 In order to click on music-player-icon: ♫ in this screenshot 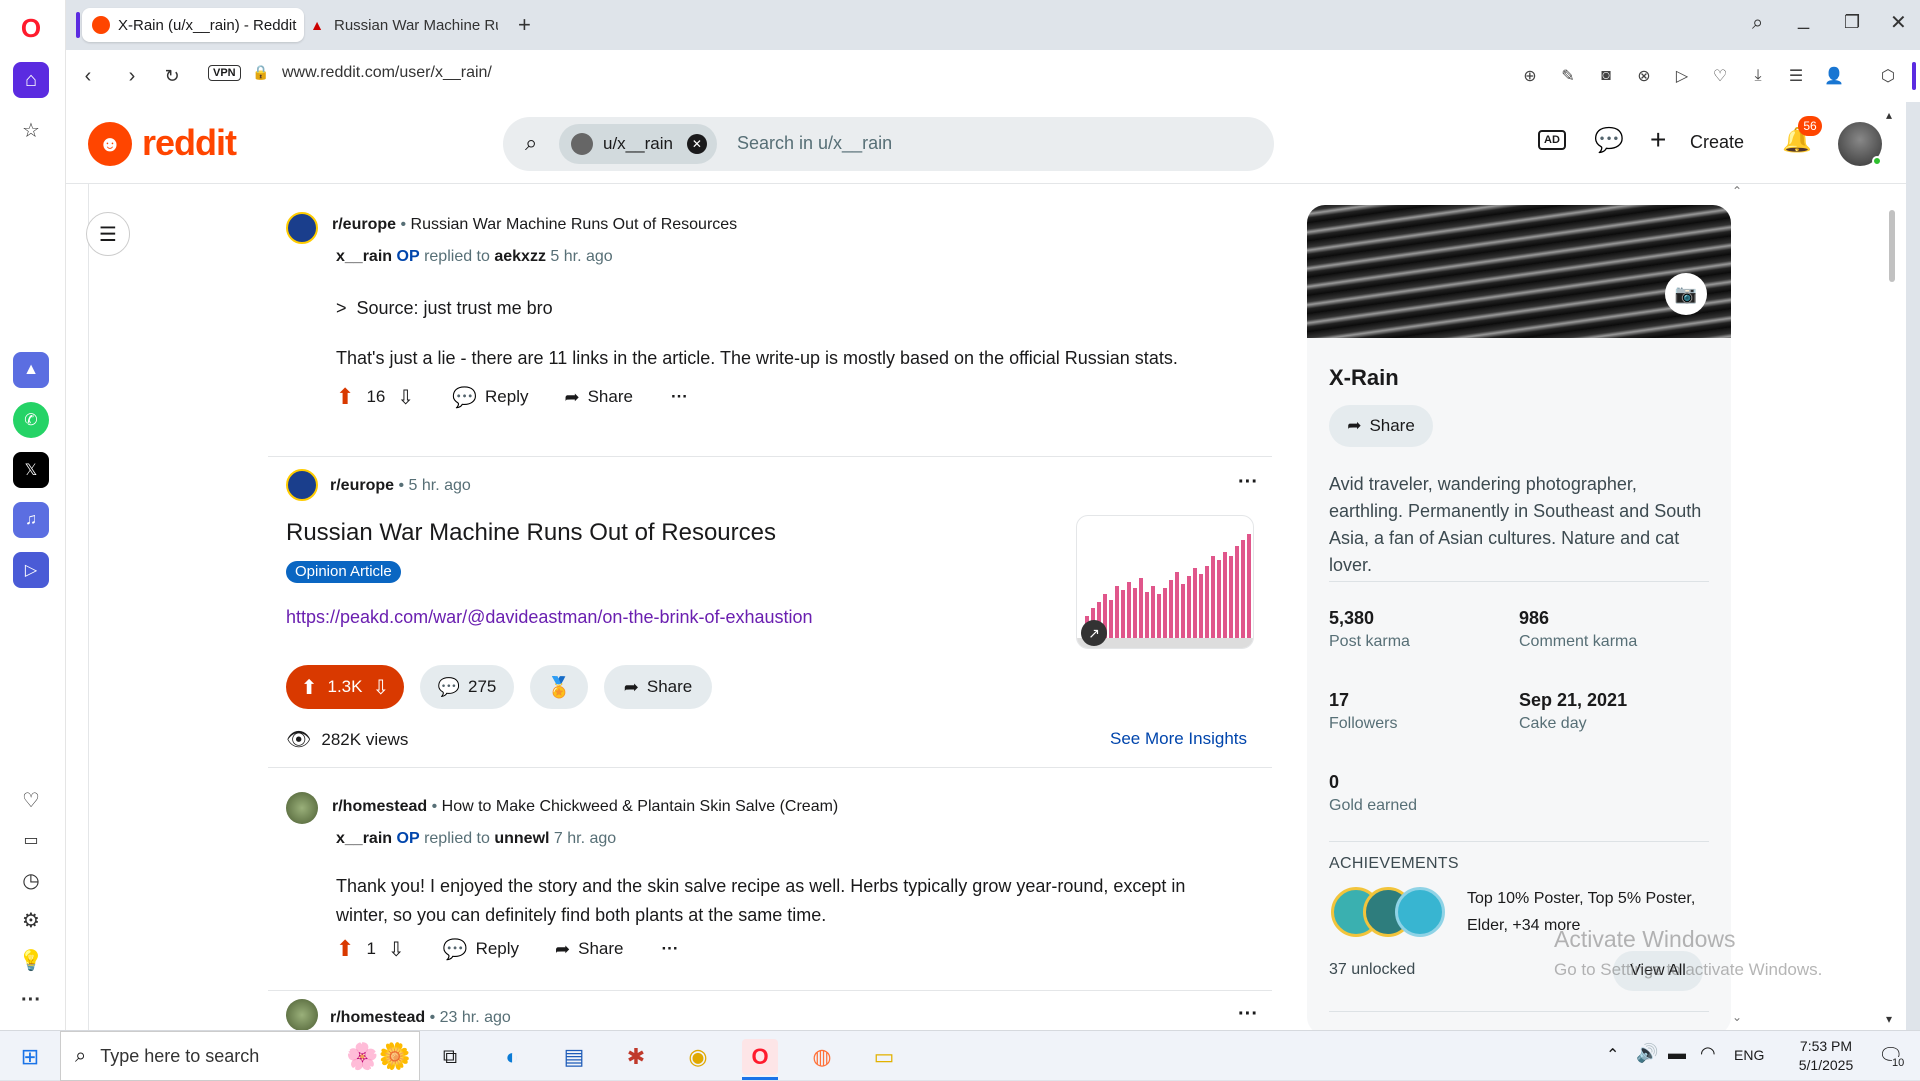, I will do `click(31, 520)`.